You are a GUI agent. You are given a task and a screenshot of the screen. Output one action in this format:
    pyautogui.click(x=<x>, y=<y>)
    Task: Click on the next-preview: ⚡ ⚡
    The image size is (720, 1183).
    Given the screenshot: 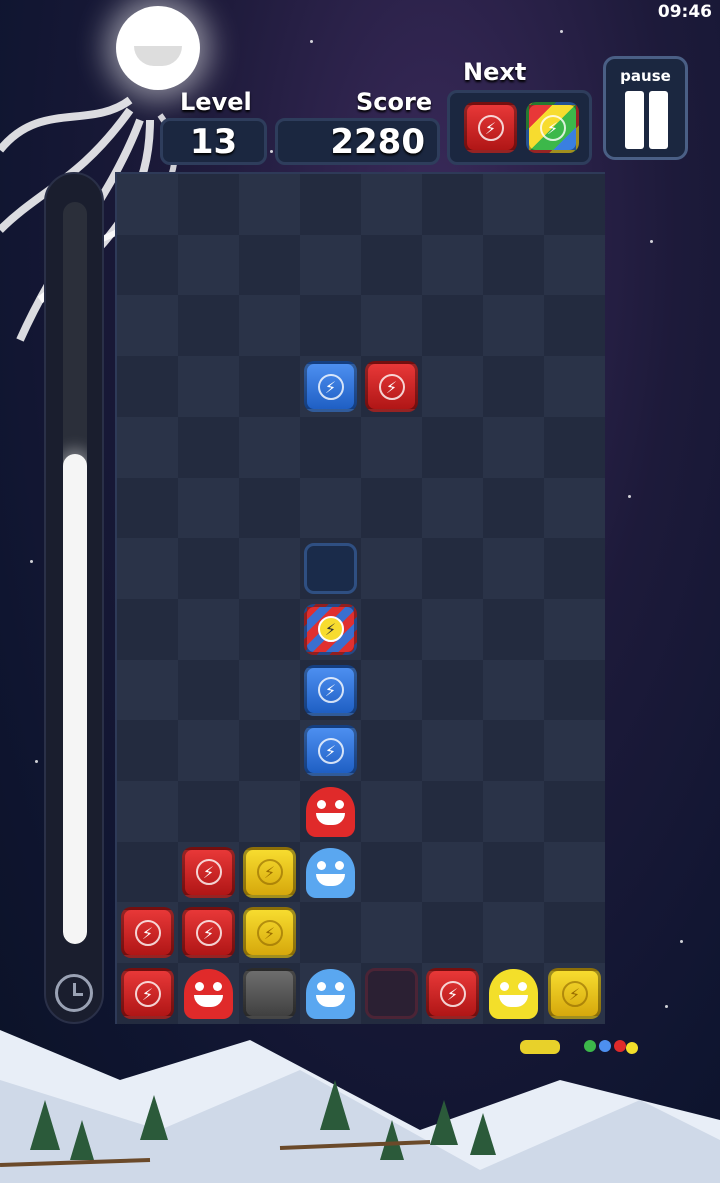 What is the action you would take?
    pyautogui.click(x=519, y=127)
    